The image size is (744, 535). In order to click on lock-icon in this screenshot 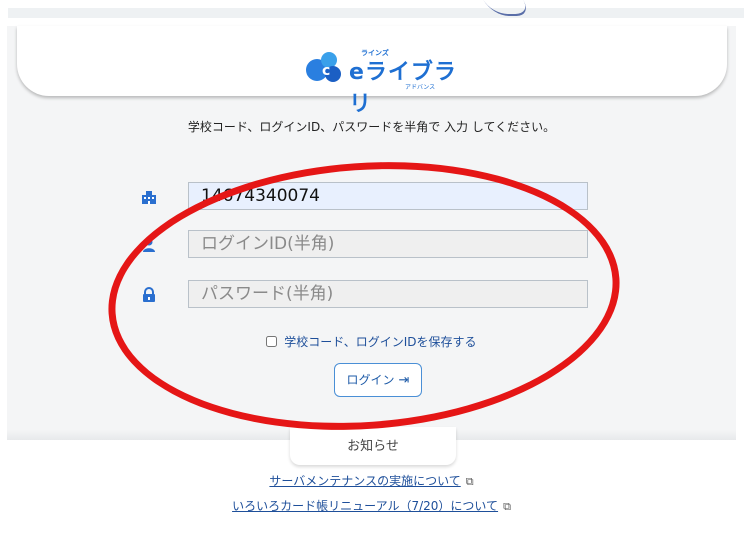, I will do `click(149, 294)`.